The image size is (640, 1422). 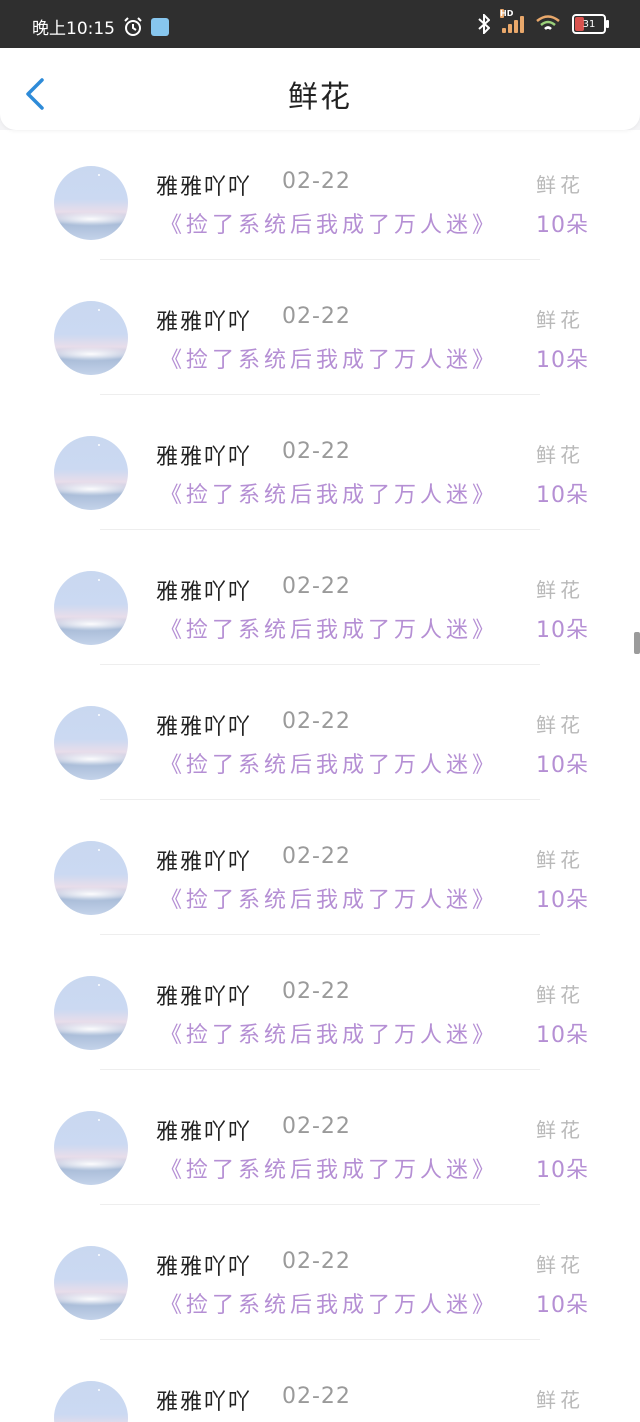 I want to click on bluetooth-icon, so click(x=484, y=24).